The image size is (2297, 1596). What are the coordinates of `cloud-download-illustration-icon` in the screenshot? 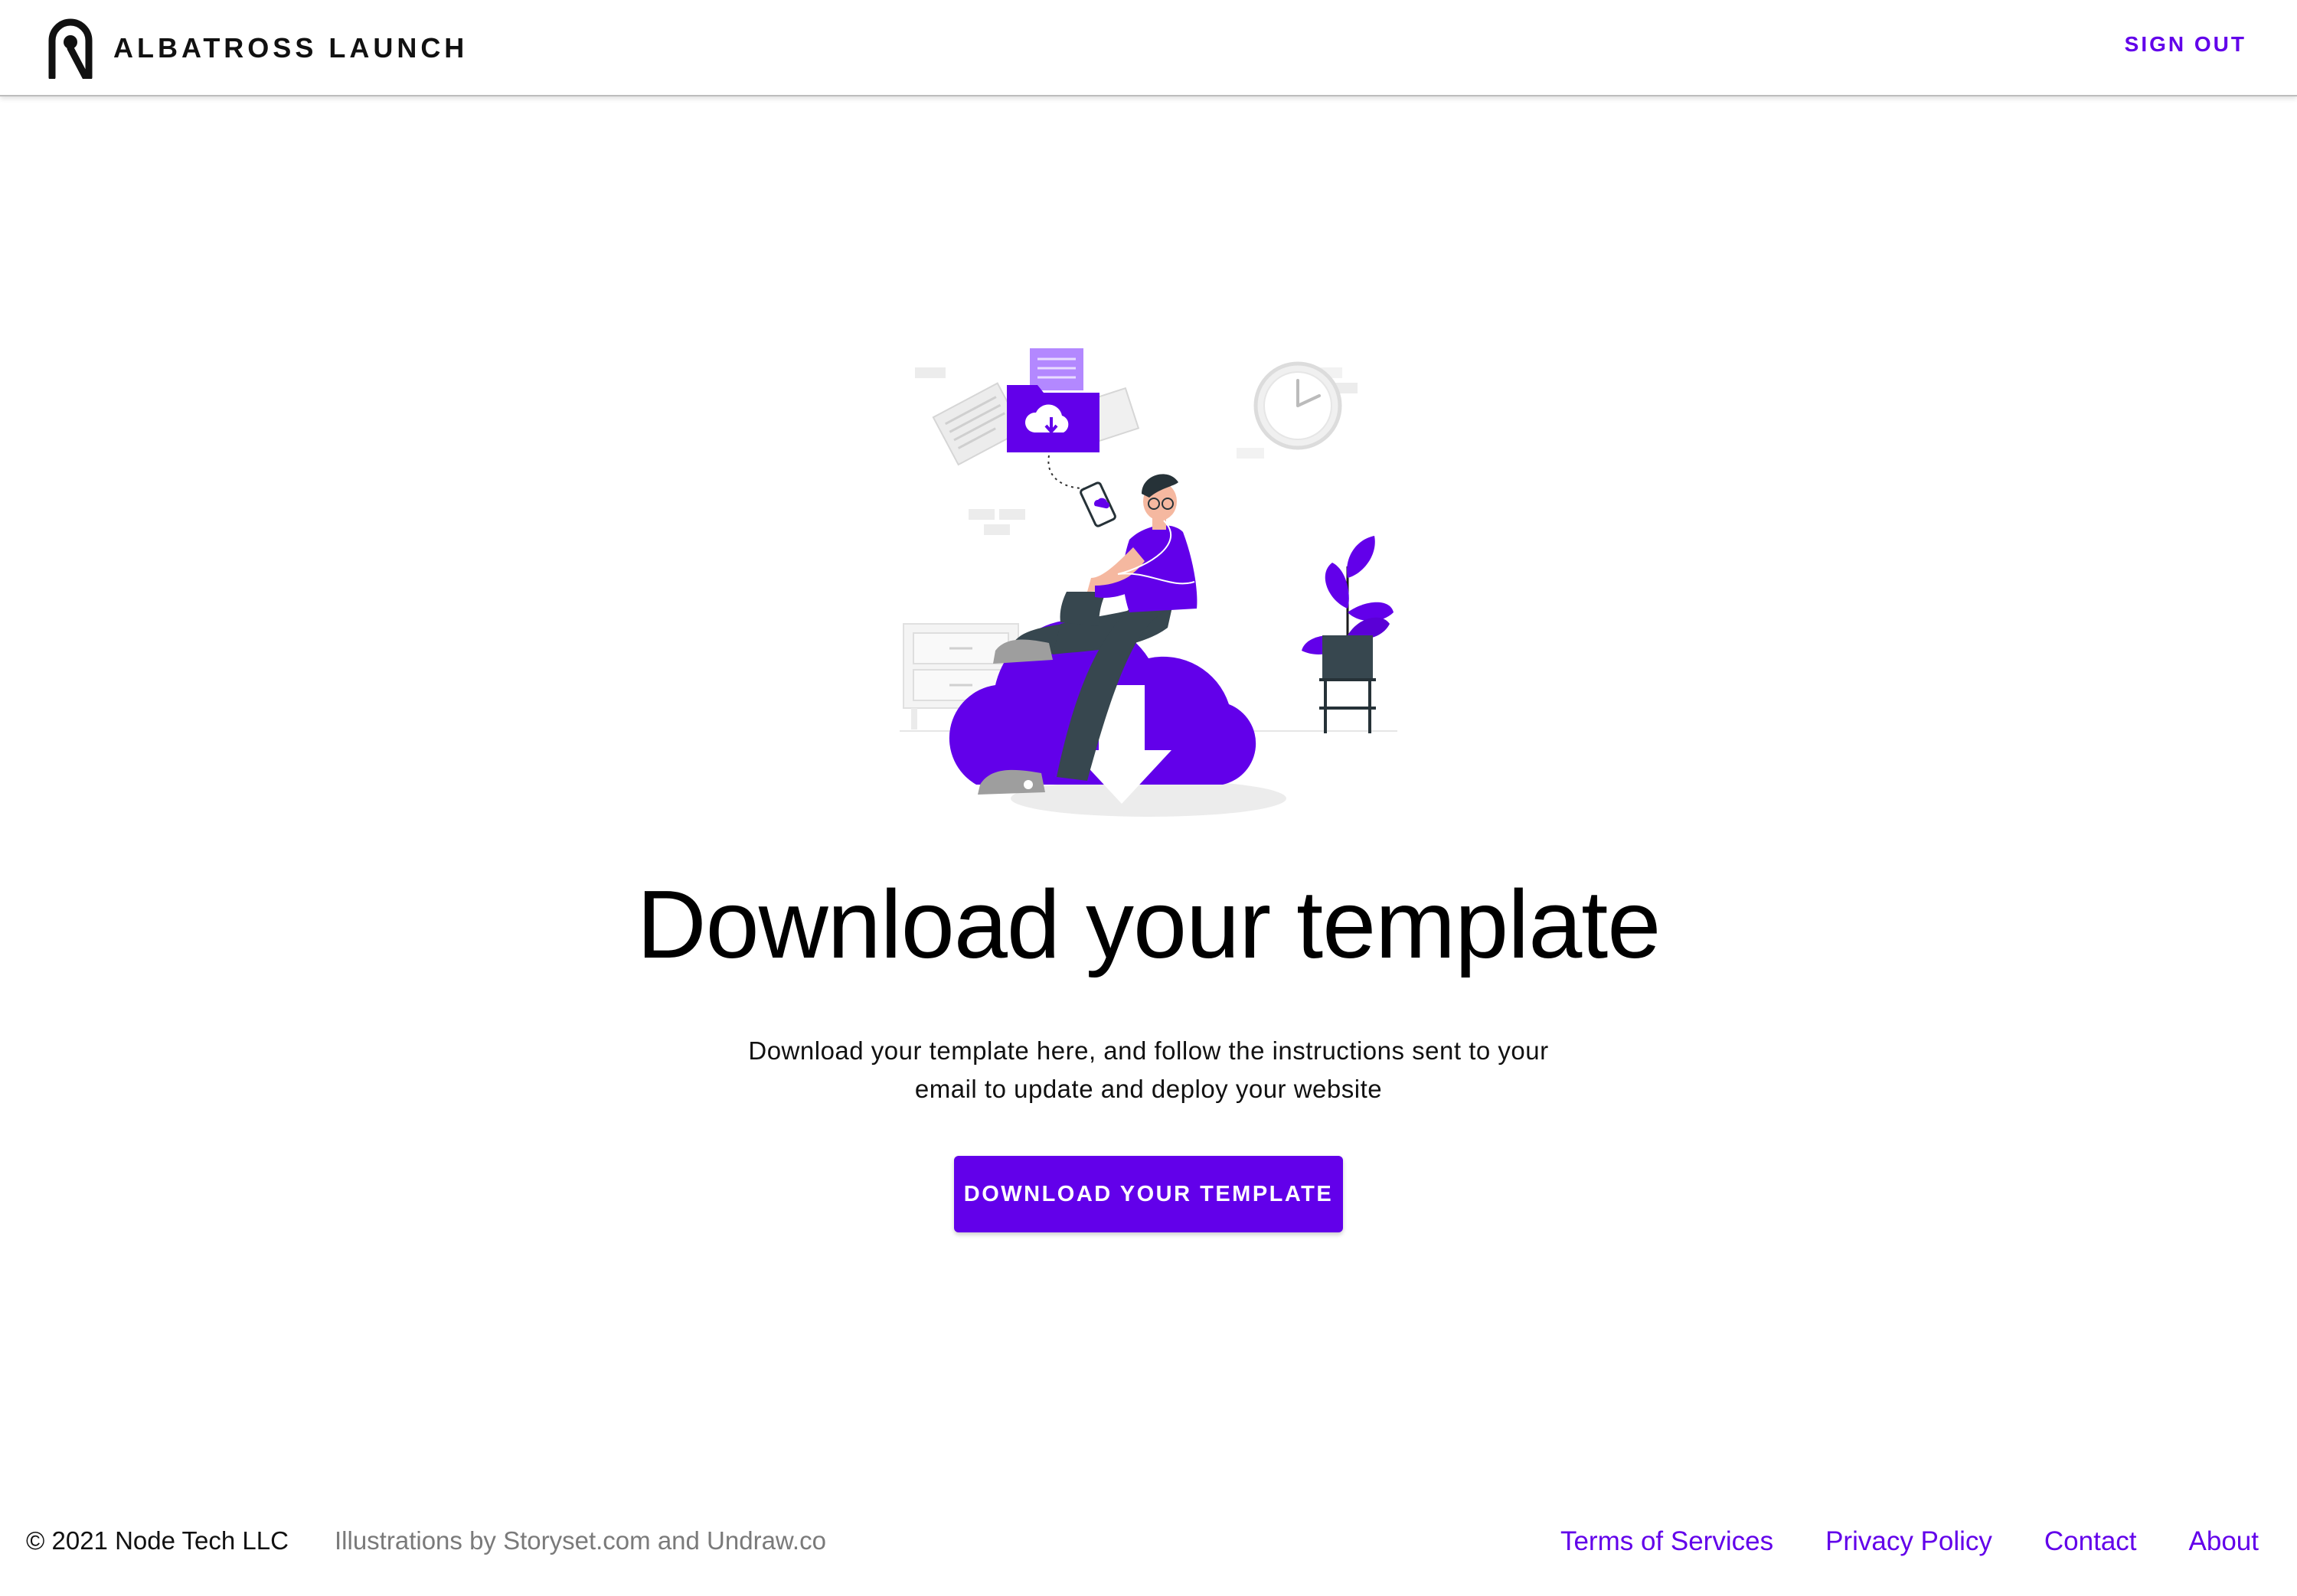 It's located at (1148, 582).